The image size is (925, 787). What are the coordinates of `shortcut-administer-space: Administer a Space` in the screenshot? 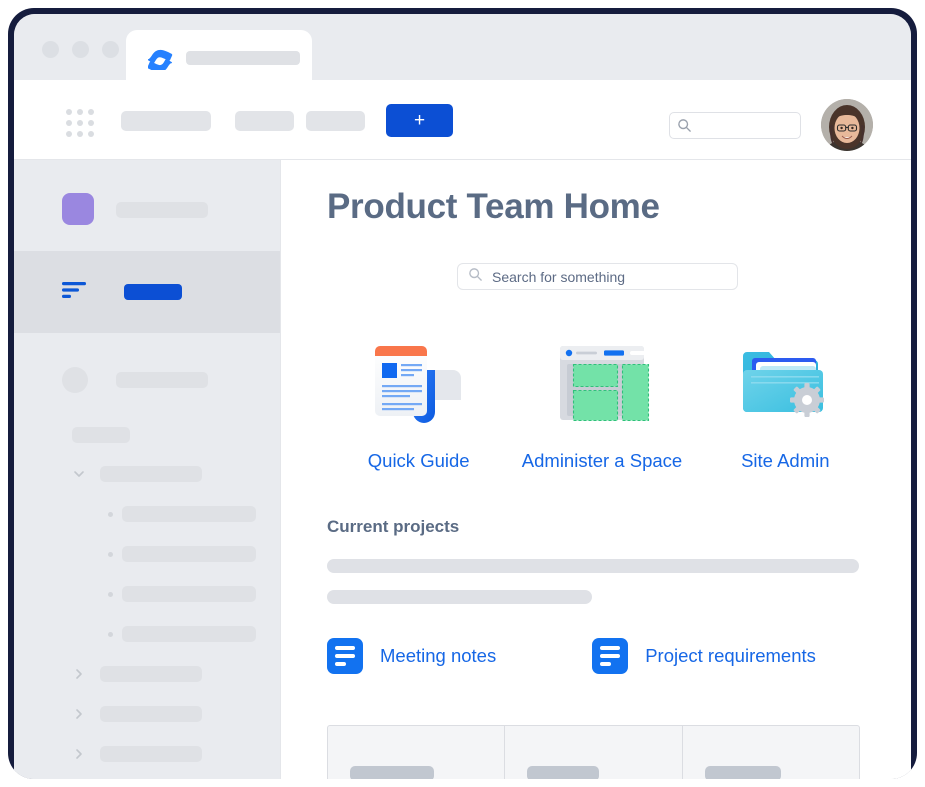 It's located at (601, 405).